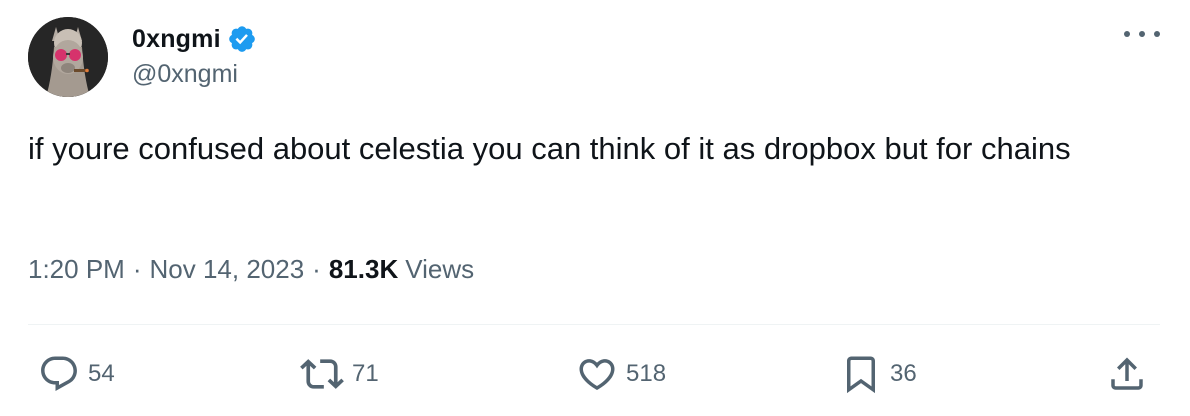  What do you see at coordinates (242, 39) in the screenshot?
I see `verified-badge-icon` at bounding box center [242, 39].